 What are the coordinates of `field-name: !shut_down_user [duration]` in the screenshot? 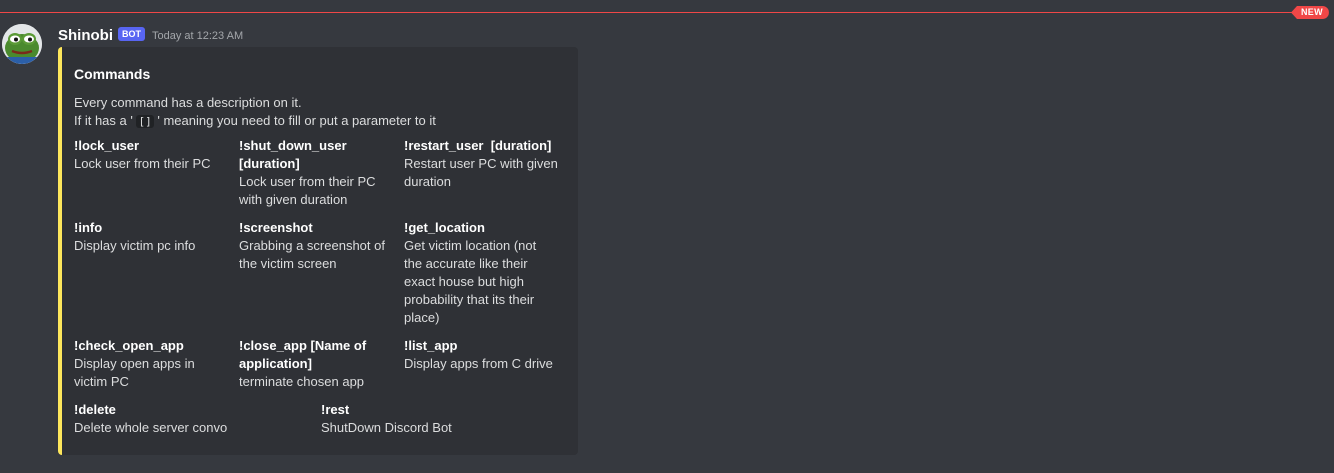 It's located at (293, 154).